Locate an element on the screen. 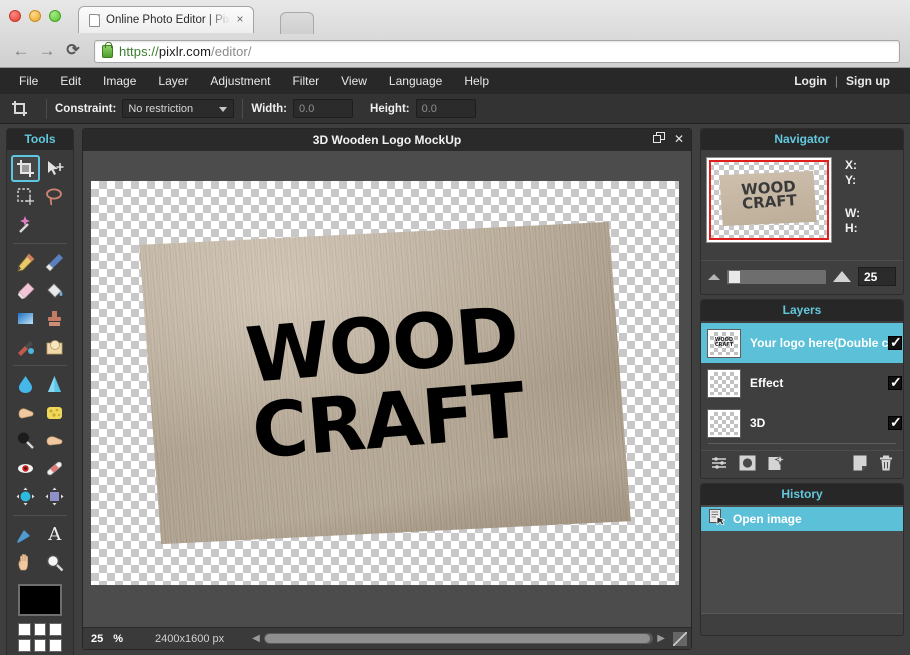 This screenshot has width=910, height=655. text-tool: A is located at coordinates (55, 534).